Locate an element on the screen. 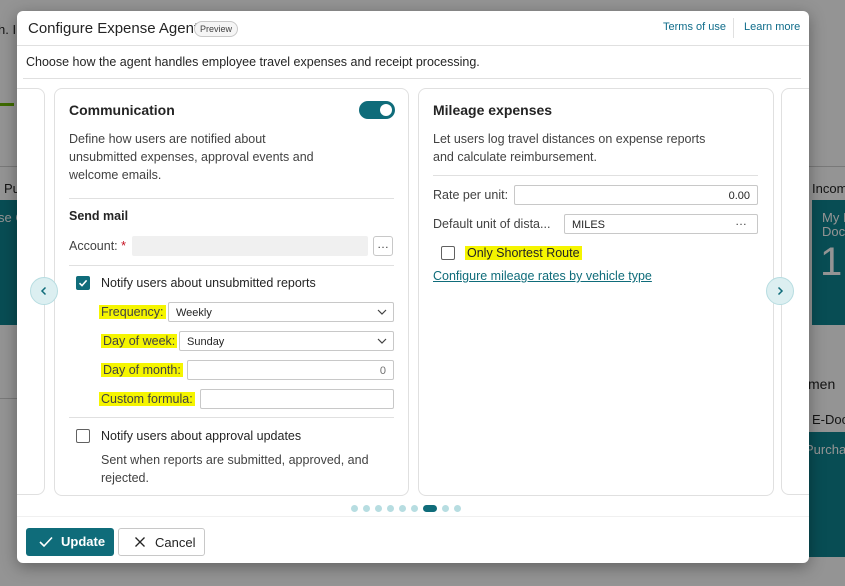 Image resolution: width=845 pixels, height=586 pixels. account-label: Account: * is located at coordinates (97, 246).